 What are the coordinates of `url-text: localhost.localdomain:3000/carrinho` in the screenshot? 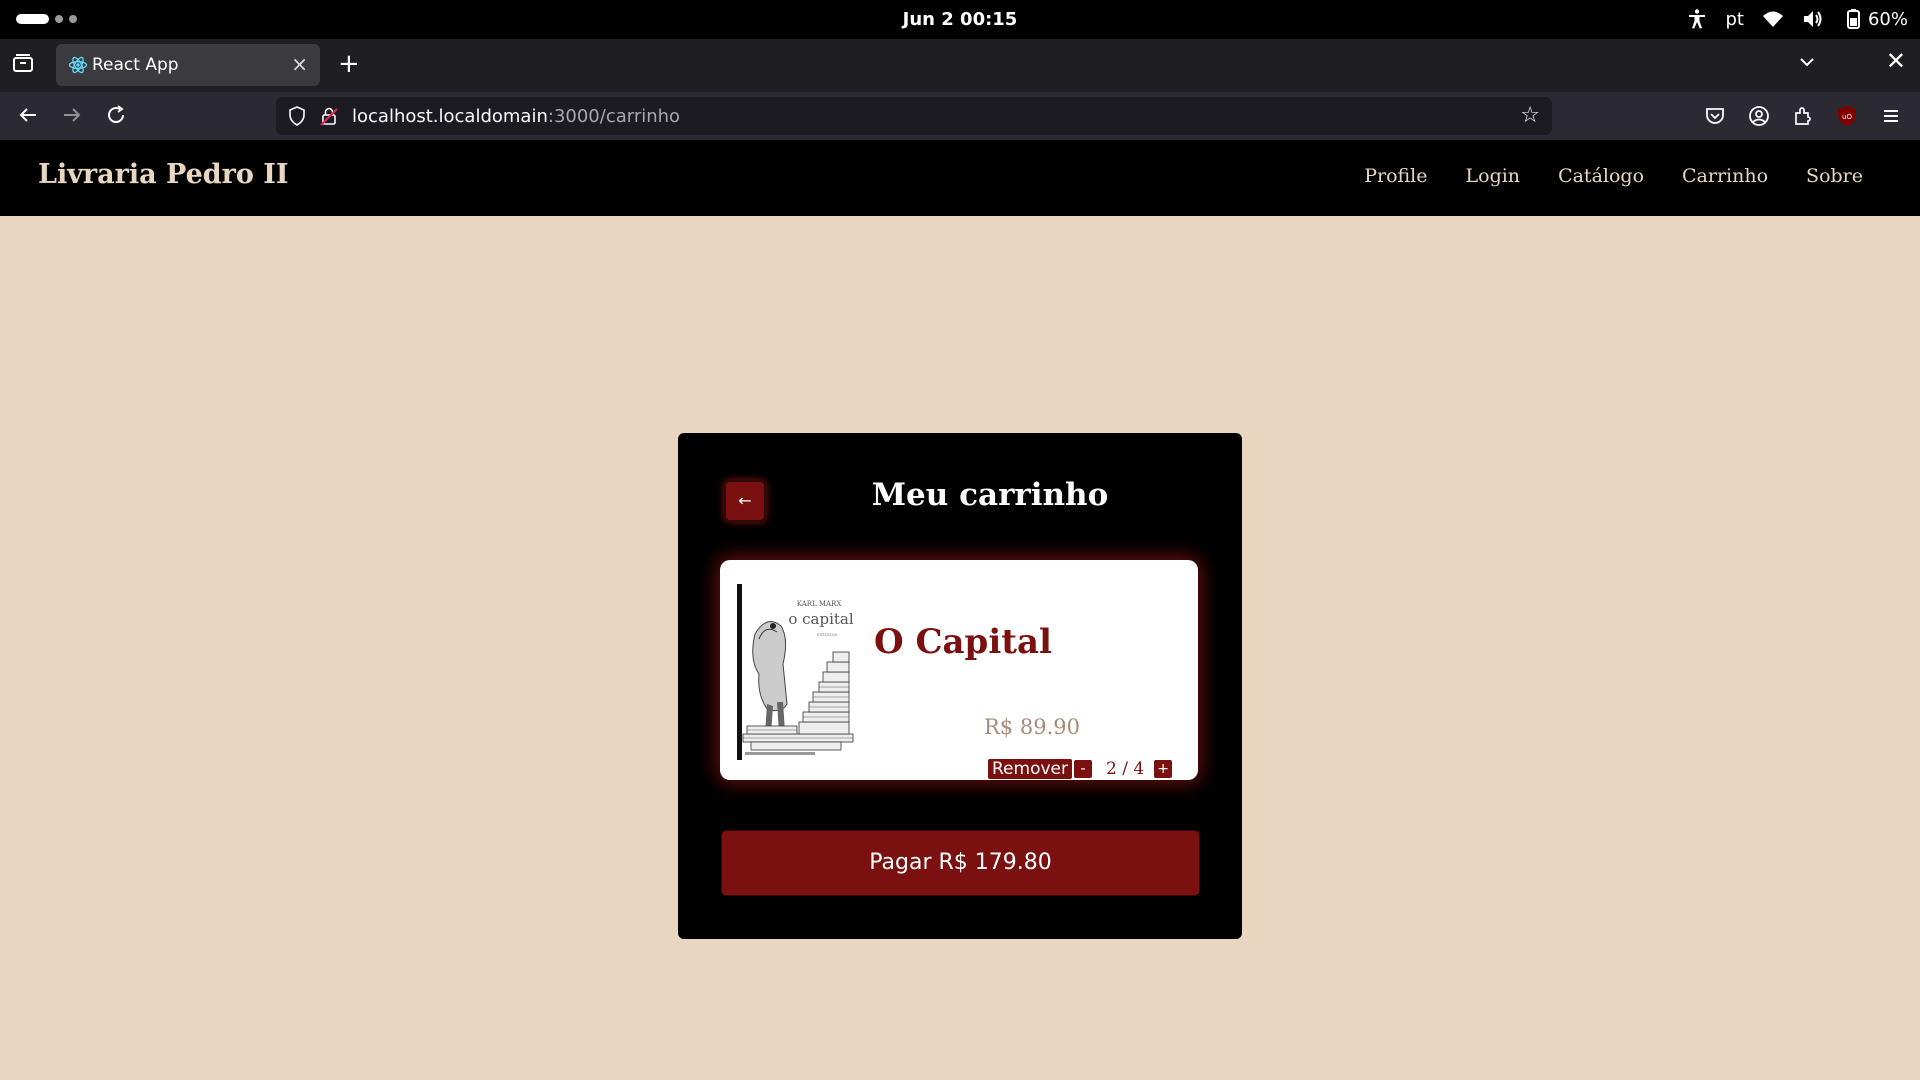 It's located at (516, 116).